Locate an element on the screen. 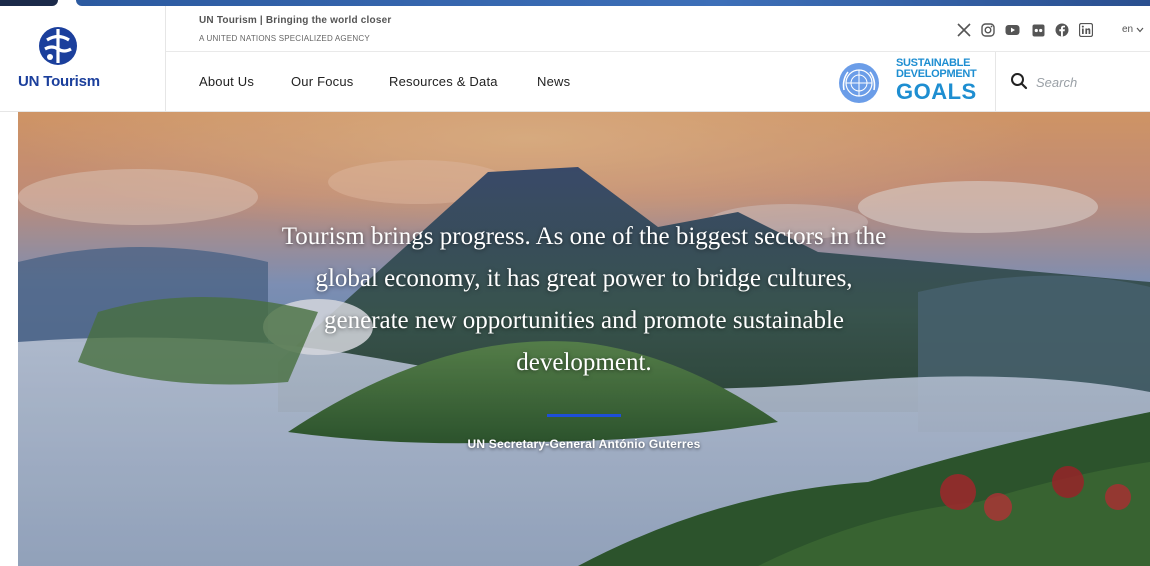 The width and height of the screenshot is (1150, 566). nav-resources-data: Resources & Data is located at coordinates (443, 81).